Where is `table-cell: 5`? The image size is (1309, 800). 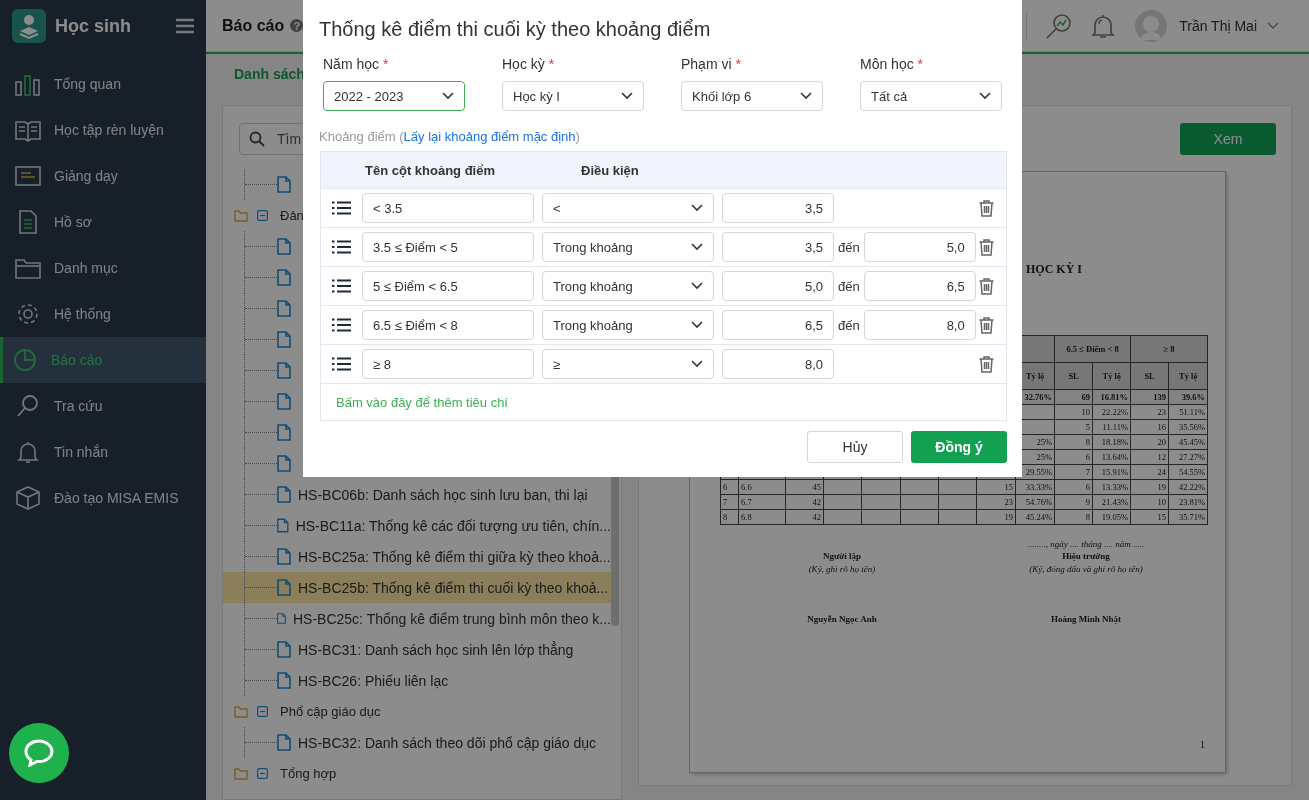 table-cell: 5 is located at coordinates (1073, 427).